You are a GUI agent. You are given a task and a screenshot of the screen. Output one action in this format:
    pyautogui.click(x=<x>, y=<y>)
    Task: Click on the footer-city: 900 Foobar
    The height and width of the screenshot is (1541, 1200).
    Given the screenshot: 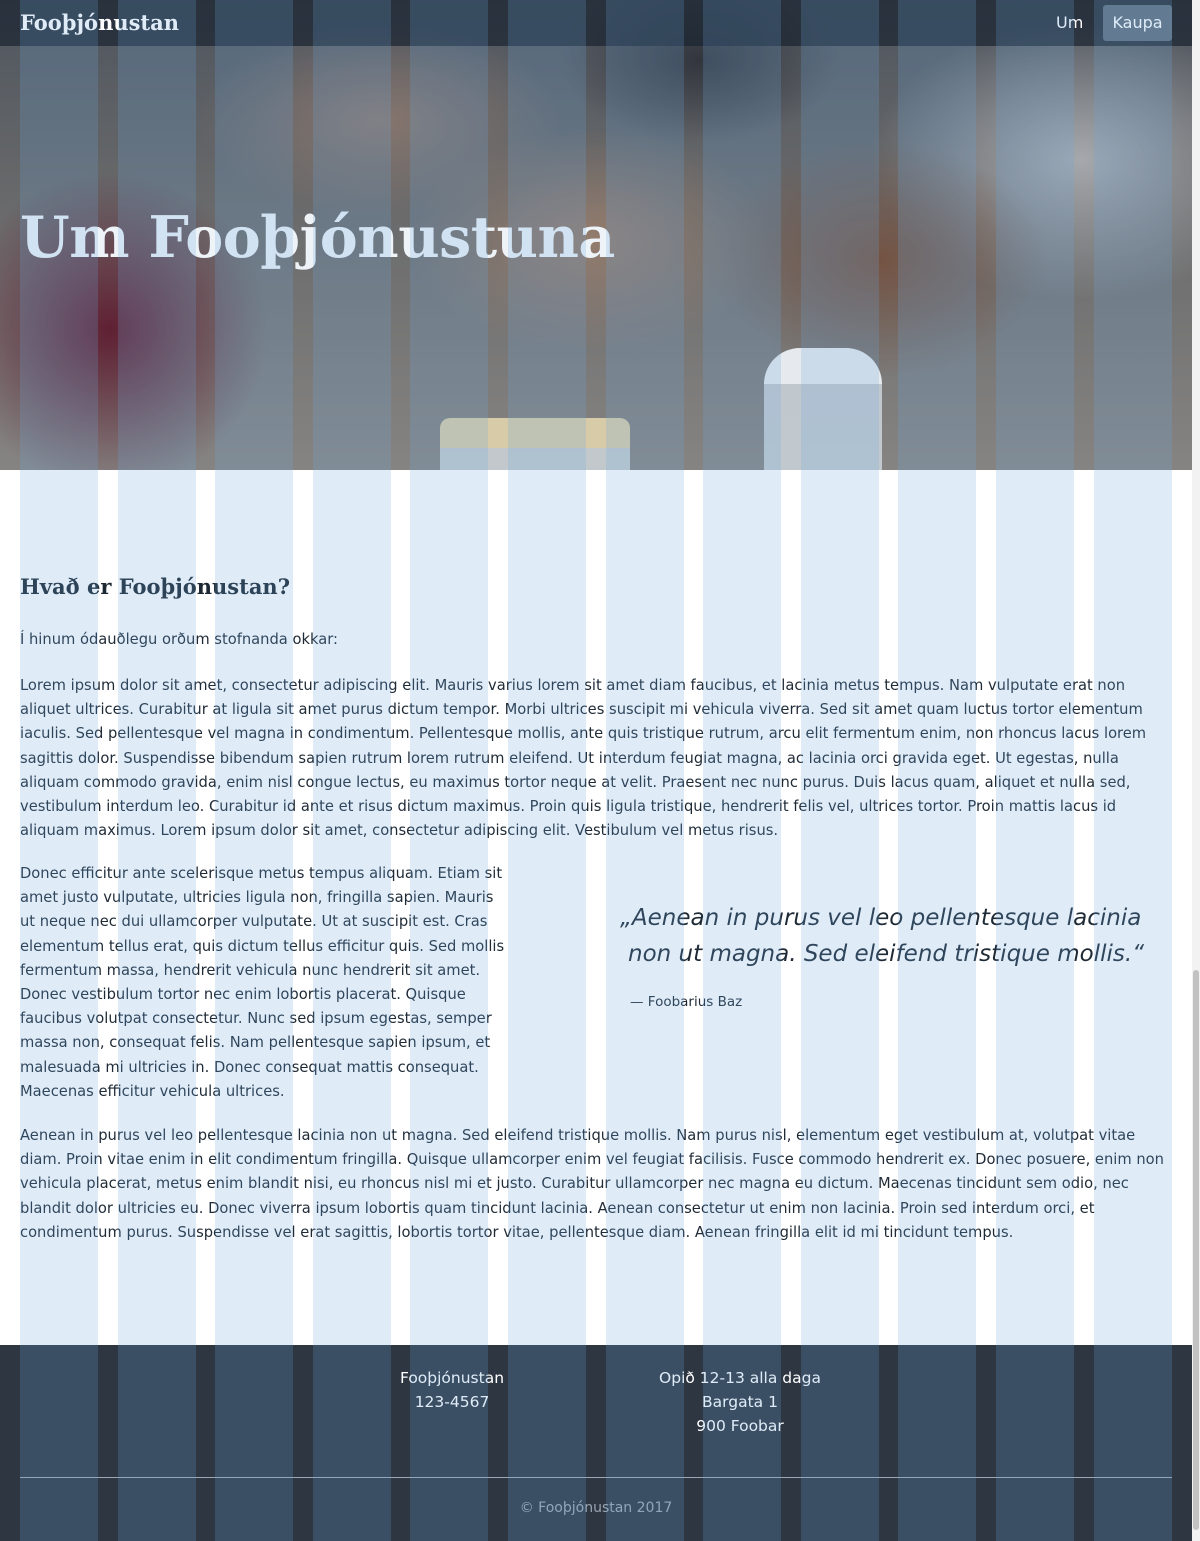 What is the action you would take?
    pyautogui.click(x=740, y=1426)
    